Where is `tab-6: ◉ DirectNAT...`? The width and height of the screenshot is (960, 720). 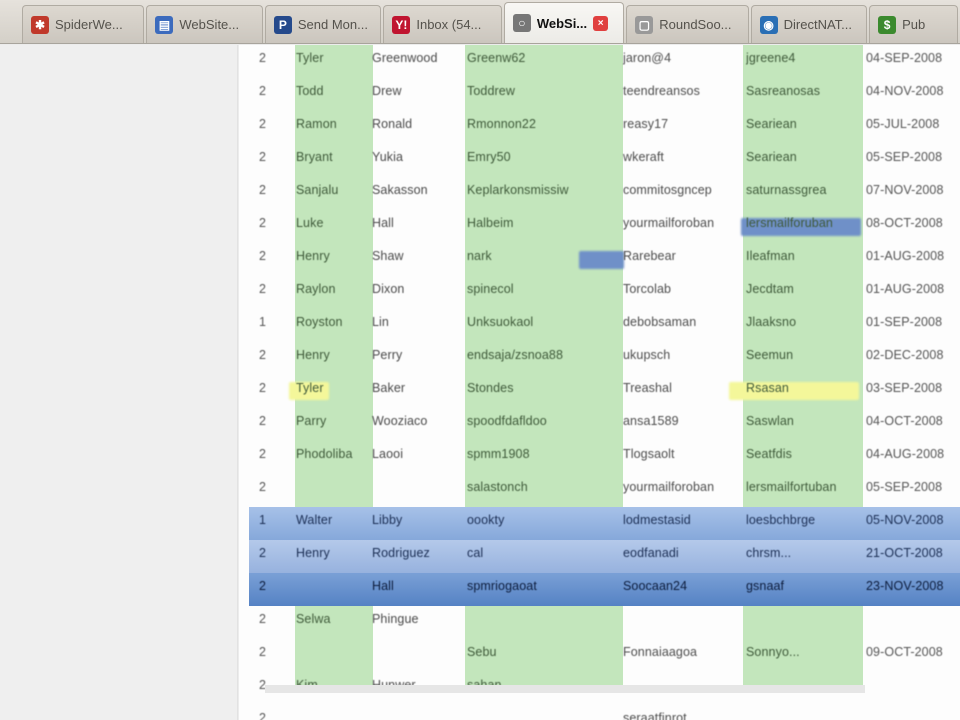 tab-6: ◉ DirectNAT... is located at coordinates (809, 24).